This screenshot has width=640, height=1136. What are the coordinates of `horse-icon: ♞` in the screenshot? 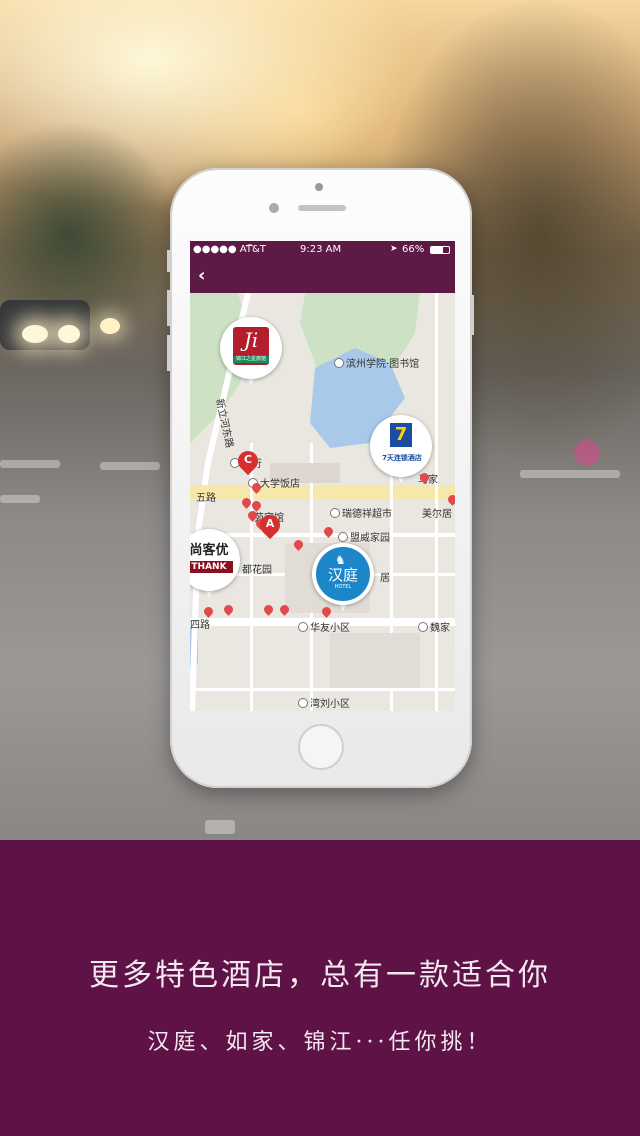 It's located at (340, 560).